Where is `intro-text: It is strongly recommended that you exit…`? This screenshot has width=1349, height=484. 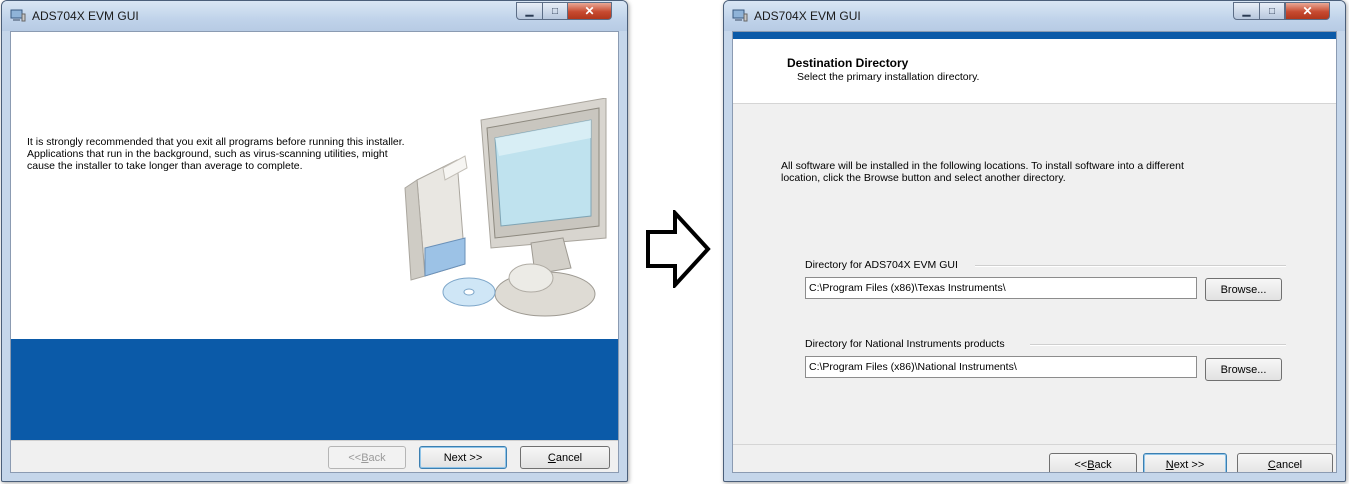
intro-text: It is strongly recommended that you exit… is located at coordinates (216, 154).